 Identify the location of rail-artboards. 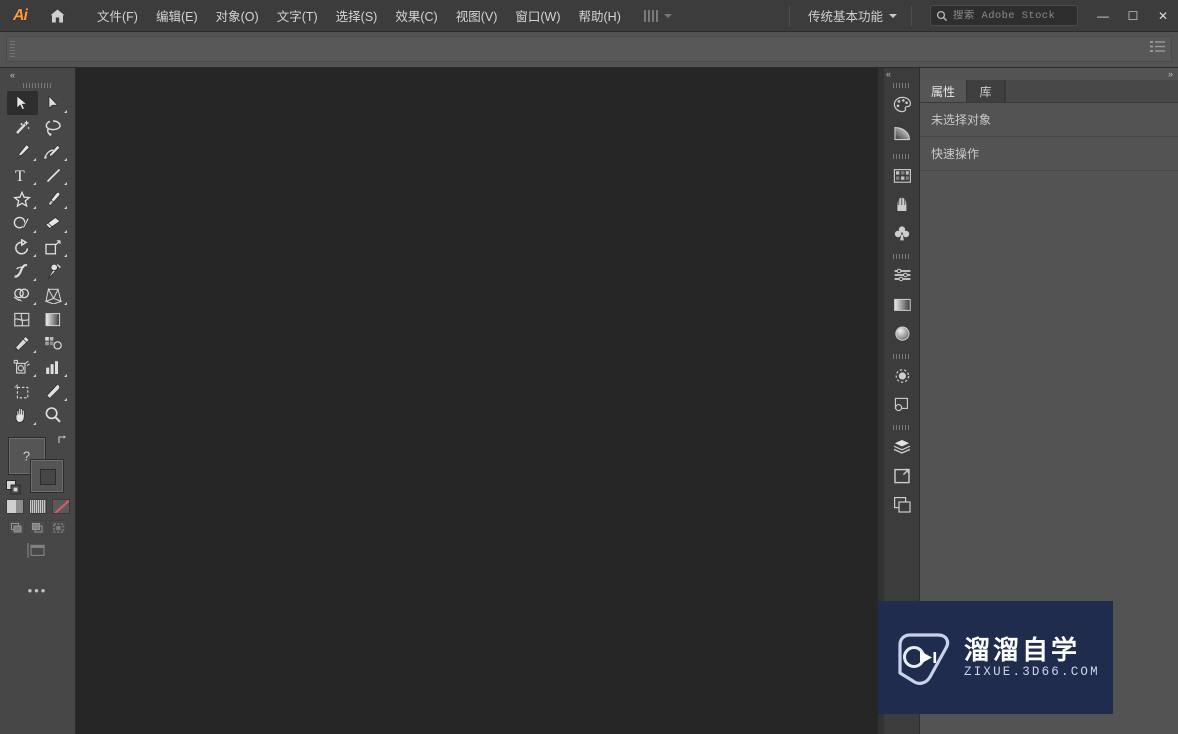
(902, 475).